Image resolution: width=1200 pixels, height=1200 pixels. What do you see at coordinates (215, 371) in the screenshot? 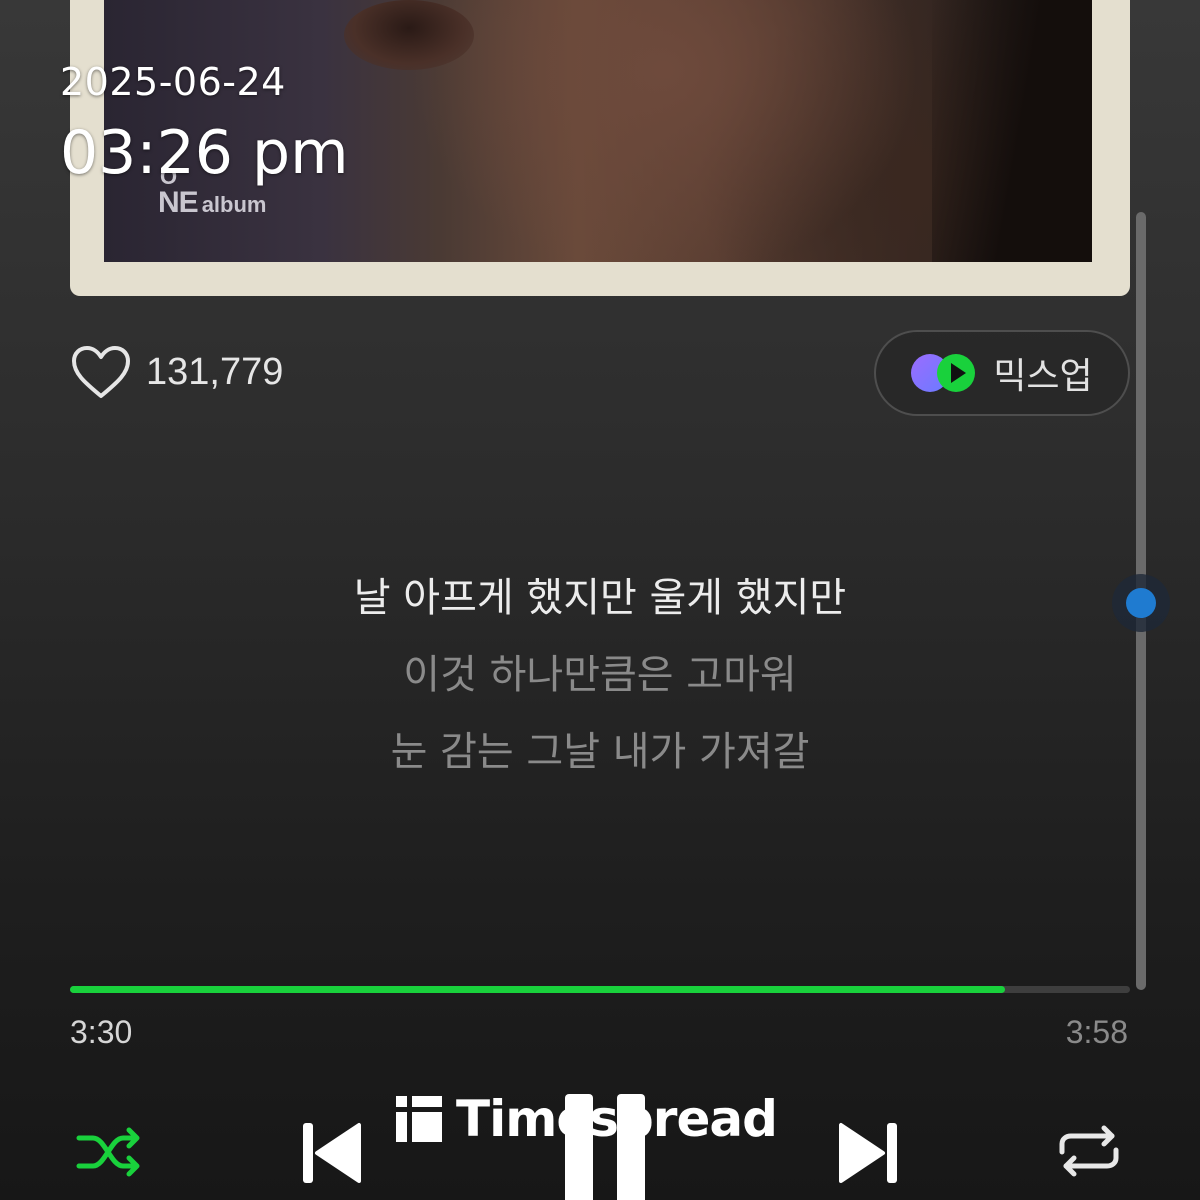
I see `like-count: 131,779` at bounding box center [215, 371].